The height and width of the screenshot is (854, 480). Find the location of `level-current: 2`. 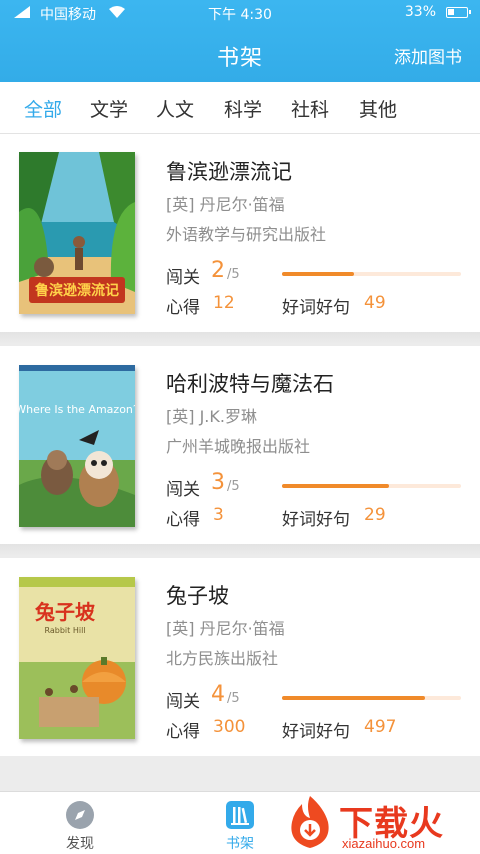

level-current: 2 is located at coordinates (218, 270).